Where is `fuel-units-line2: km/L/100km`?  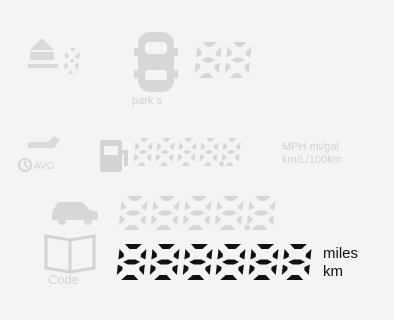
fuel-units-line2: km/L/100km is located at coordinates (312, 160).